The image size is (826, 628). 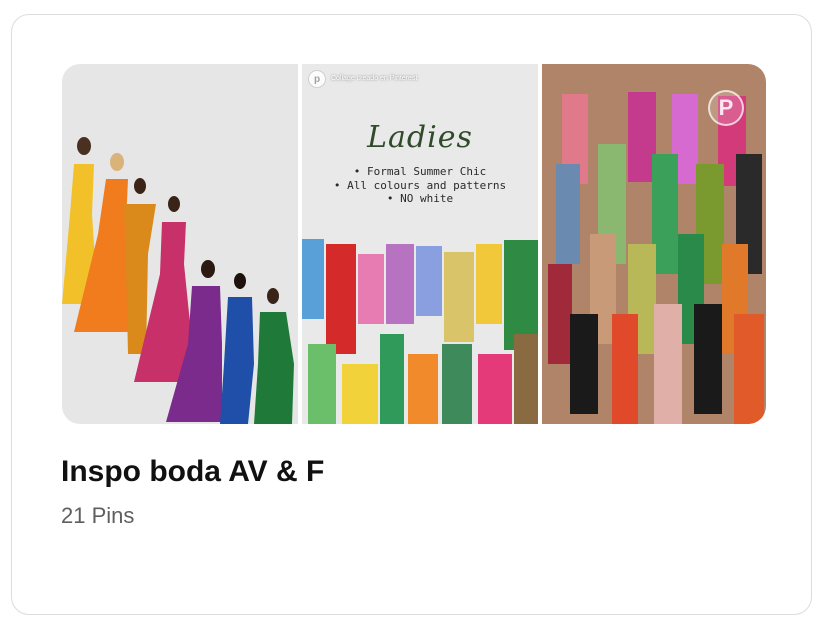 What do you see at coordinates (98, 515) in the screenshot?
I see `pin-count: 21 Pins` at bounding box center [98, 515].